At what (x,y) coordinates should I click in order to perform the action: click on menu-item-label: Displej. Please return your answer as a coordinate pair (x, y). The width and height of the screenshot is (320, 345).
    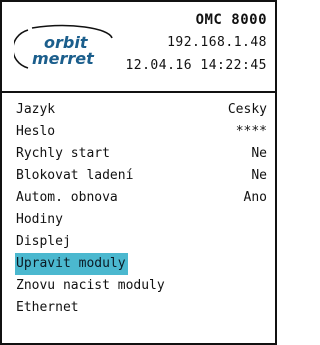
    Looking at the image, I should click on (43, 241).